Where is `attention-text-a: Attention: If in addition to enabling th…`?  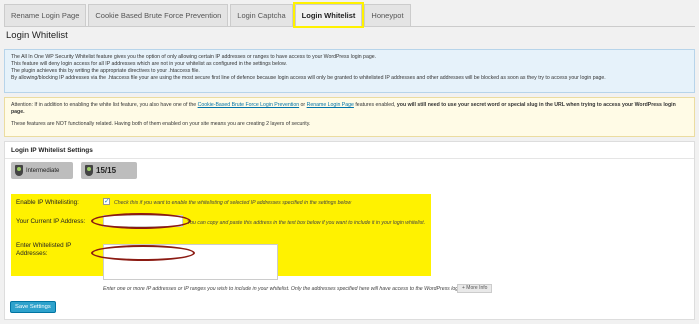 attention-text-a: Attention: If in addition to enabling th… is located at coordinates (104, 105).